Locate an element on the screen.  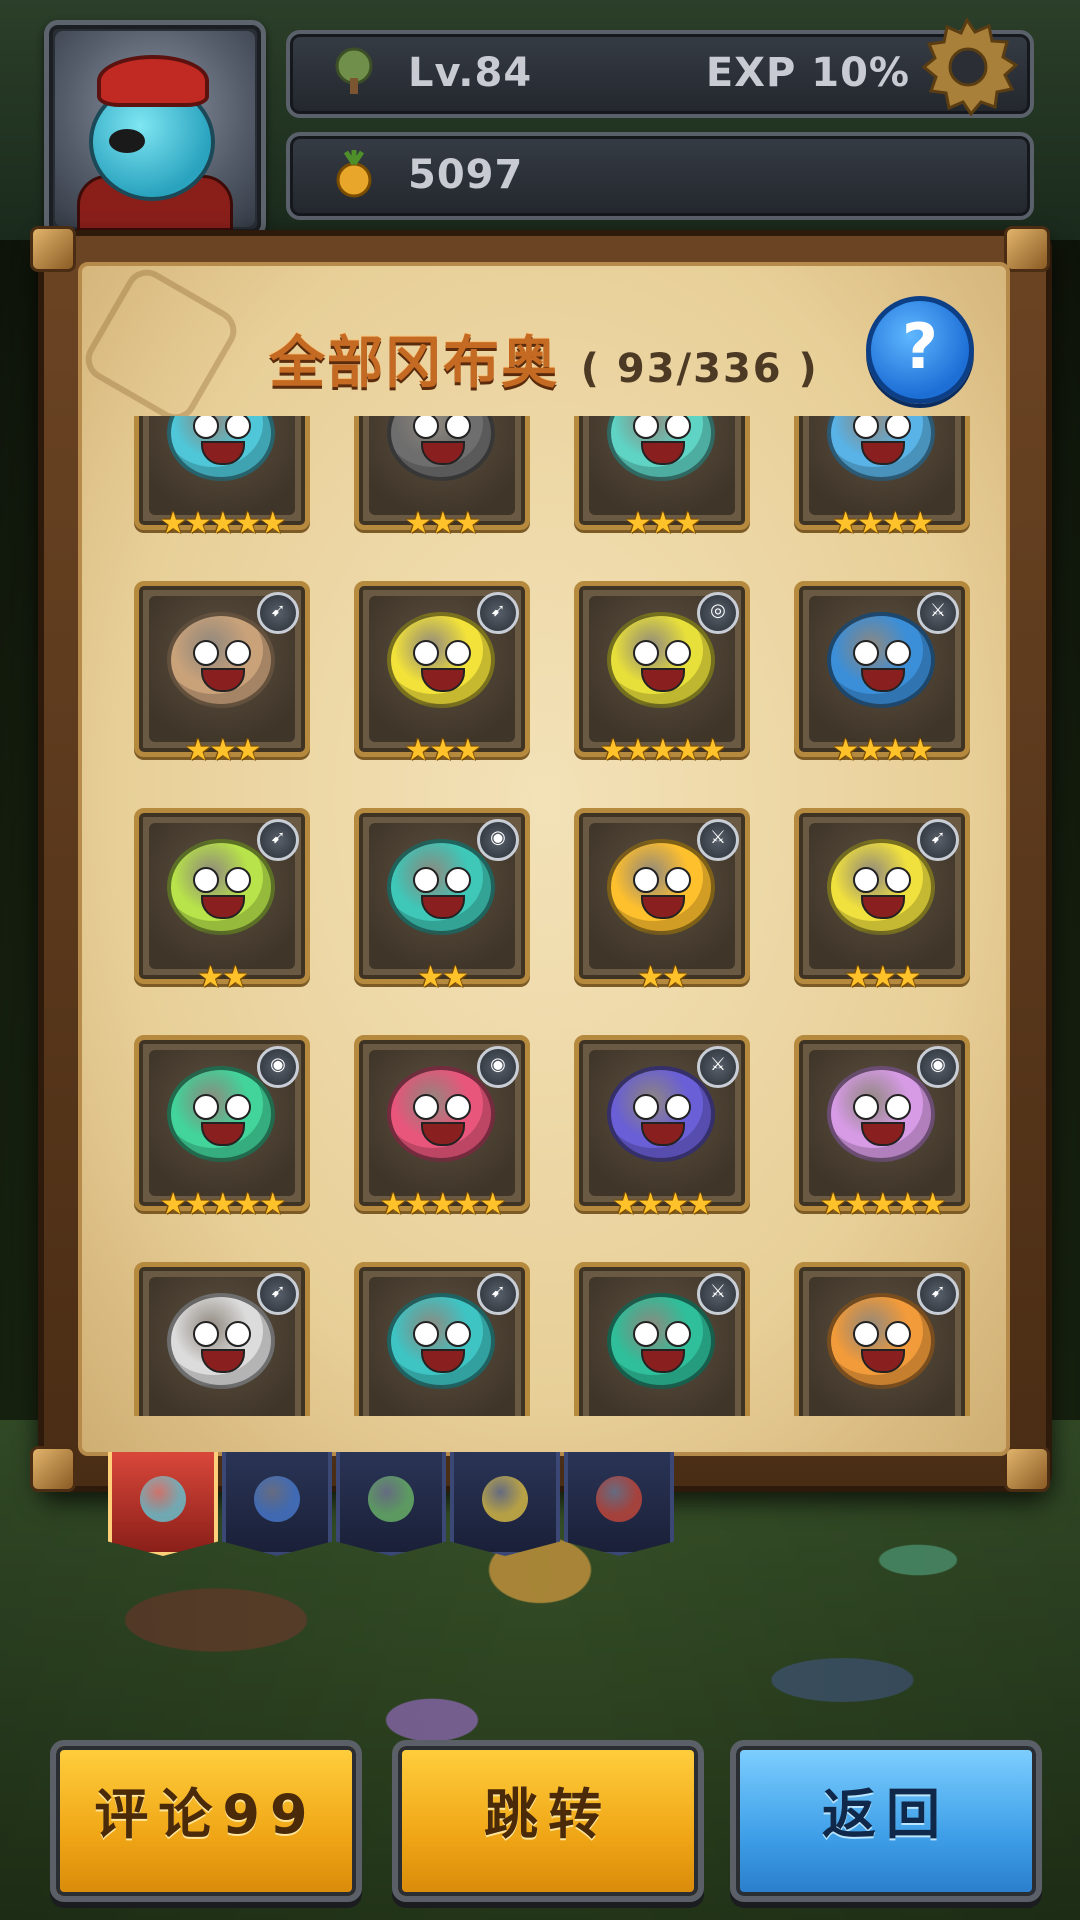
creature-card: ★★★★ is located at coordinates (882, 478).